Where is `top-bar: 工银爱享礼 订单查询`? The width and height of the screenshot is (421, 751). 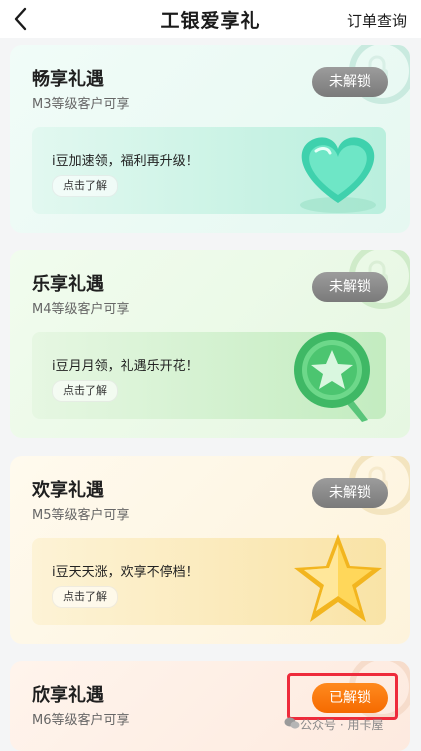
top-bar: 工银爱享礼 订单查询 is located at coordinates (210, 19).